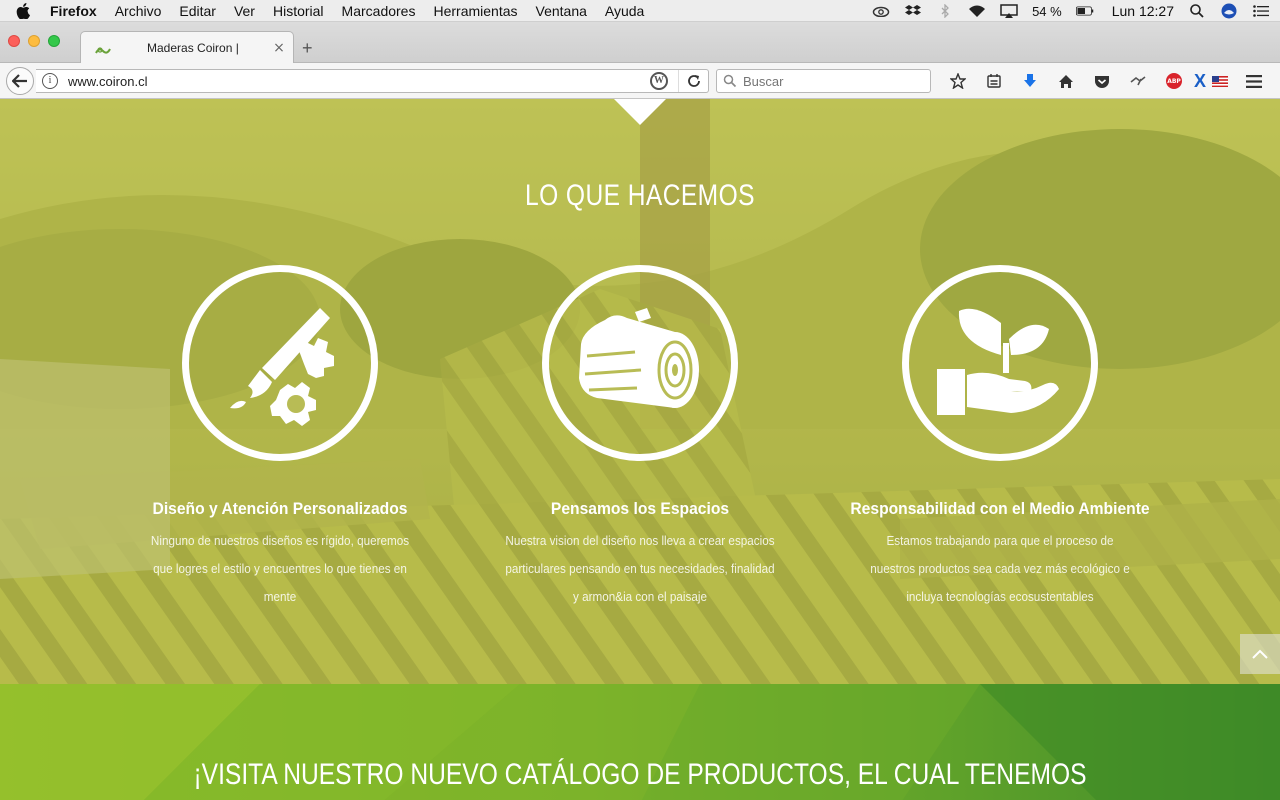  What do you see at coordinates (34, 41) in the screenshot?
I see `window-minimize-button` at bounding box center [34, 41].